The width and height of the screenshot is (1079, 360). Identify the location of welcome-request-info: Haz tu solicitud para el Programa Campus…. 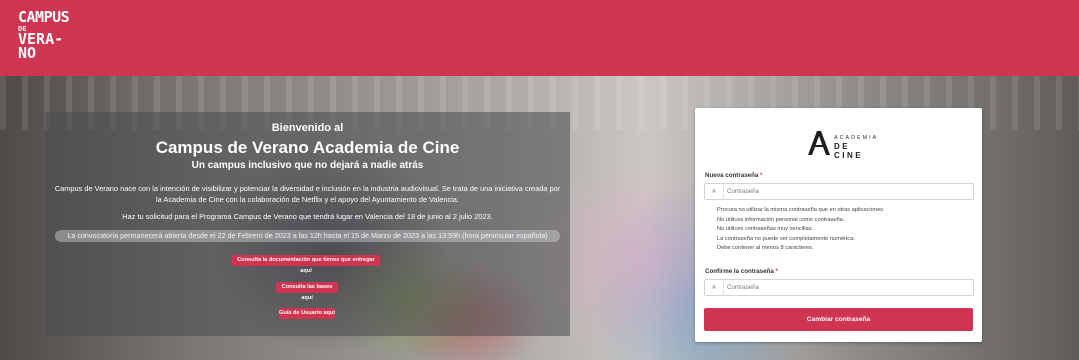
(307, 216).